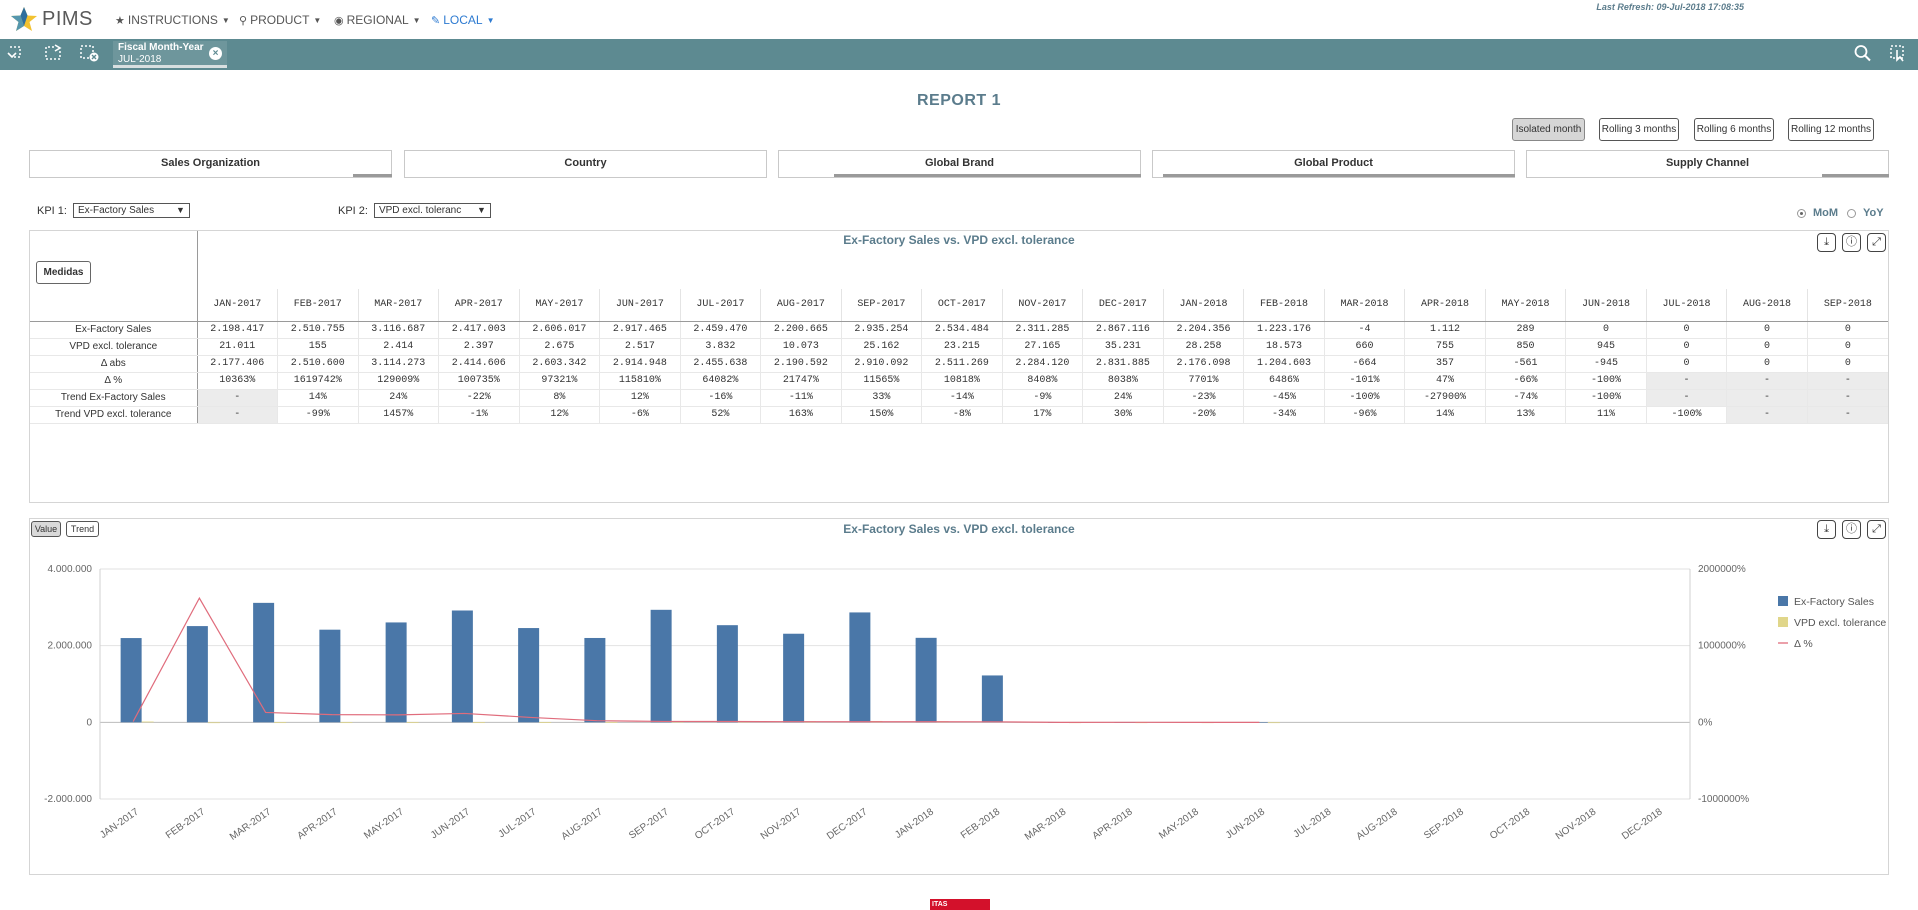 Image resolution: width=1918 pixels, height=910 pixels. Describe the element at coordinates (53, 54) in the screenshot. I see `step-forward-icon` at that location.